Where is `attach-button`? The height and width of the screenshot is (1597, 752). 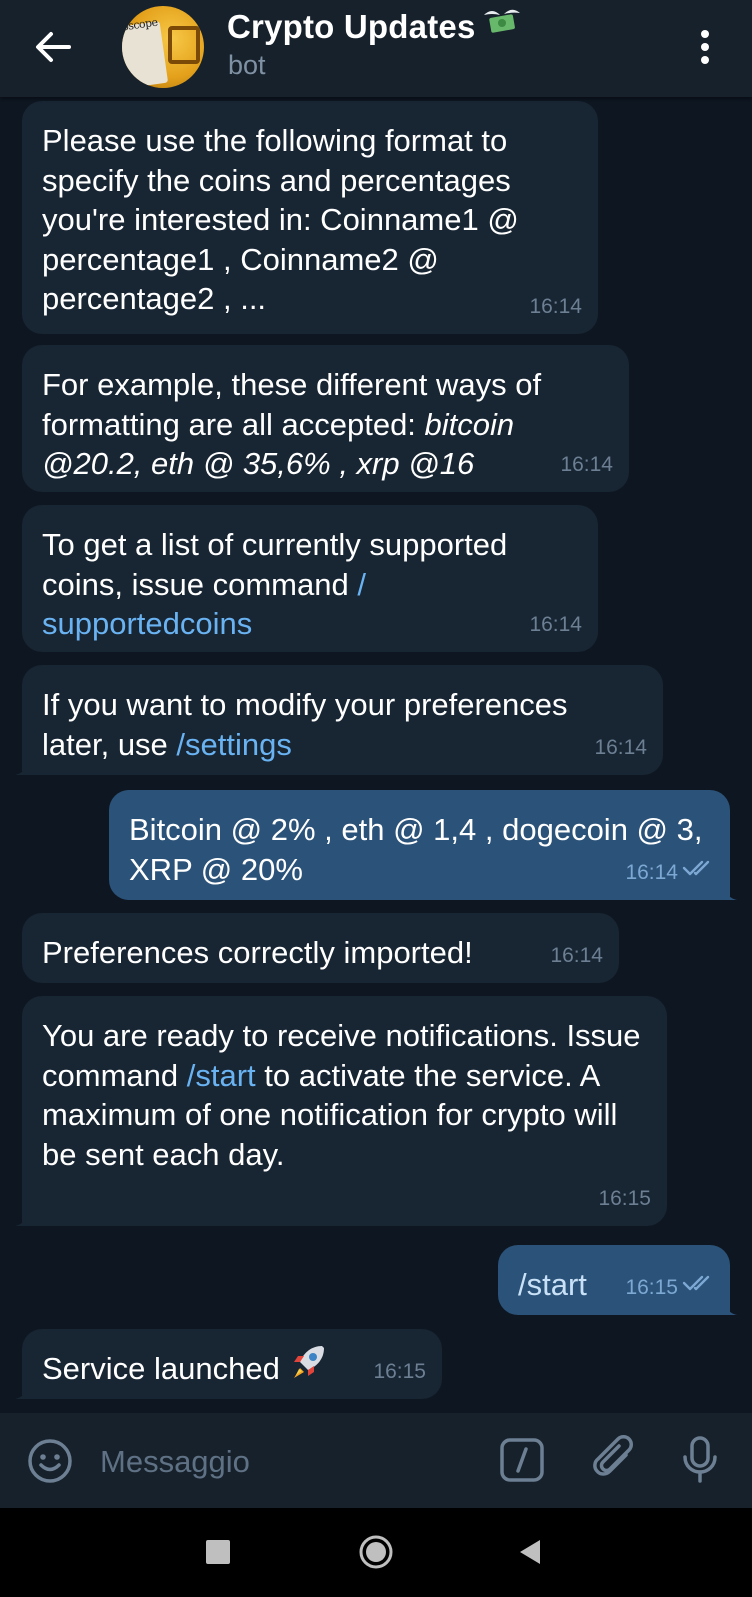
attach-button is located at coordinates (615, 1460).